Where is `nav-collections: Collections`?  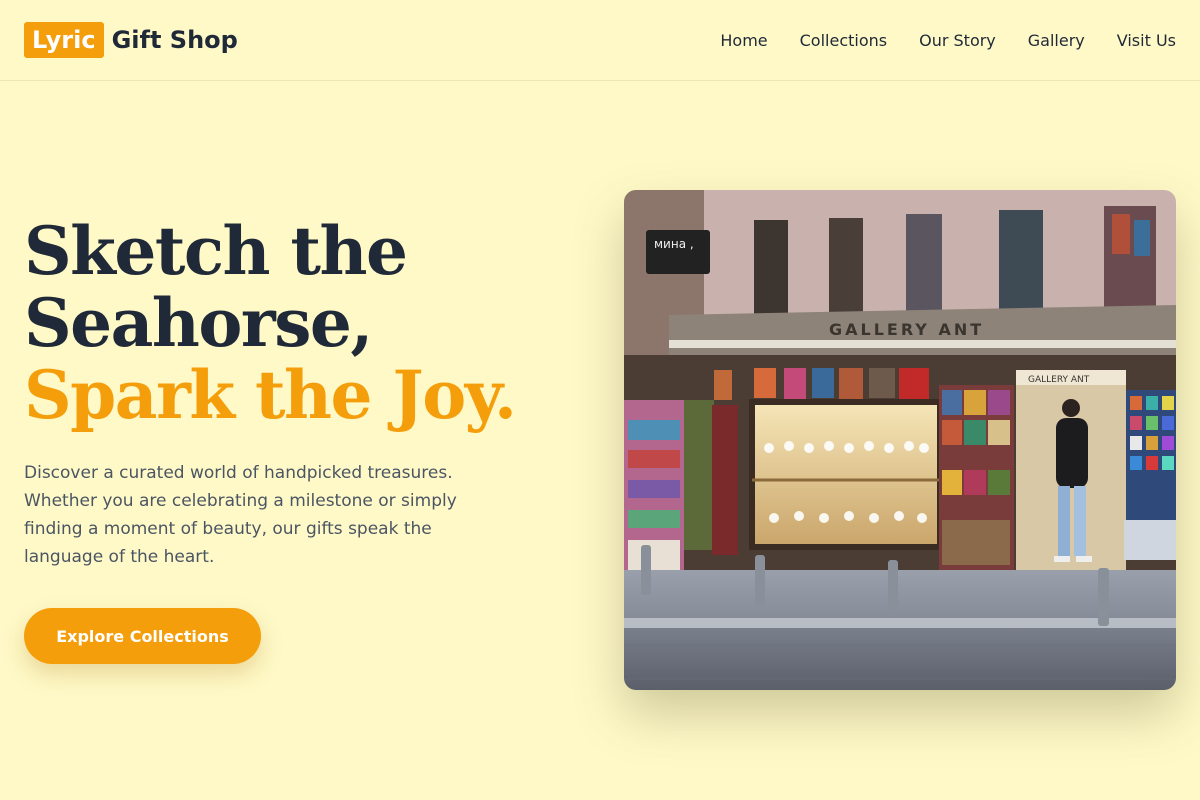
nav-collections: Collections is located at coordinates (843, 40).